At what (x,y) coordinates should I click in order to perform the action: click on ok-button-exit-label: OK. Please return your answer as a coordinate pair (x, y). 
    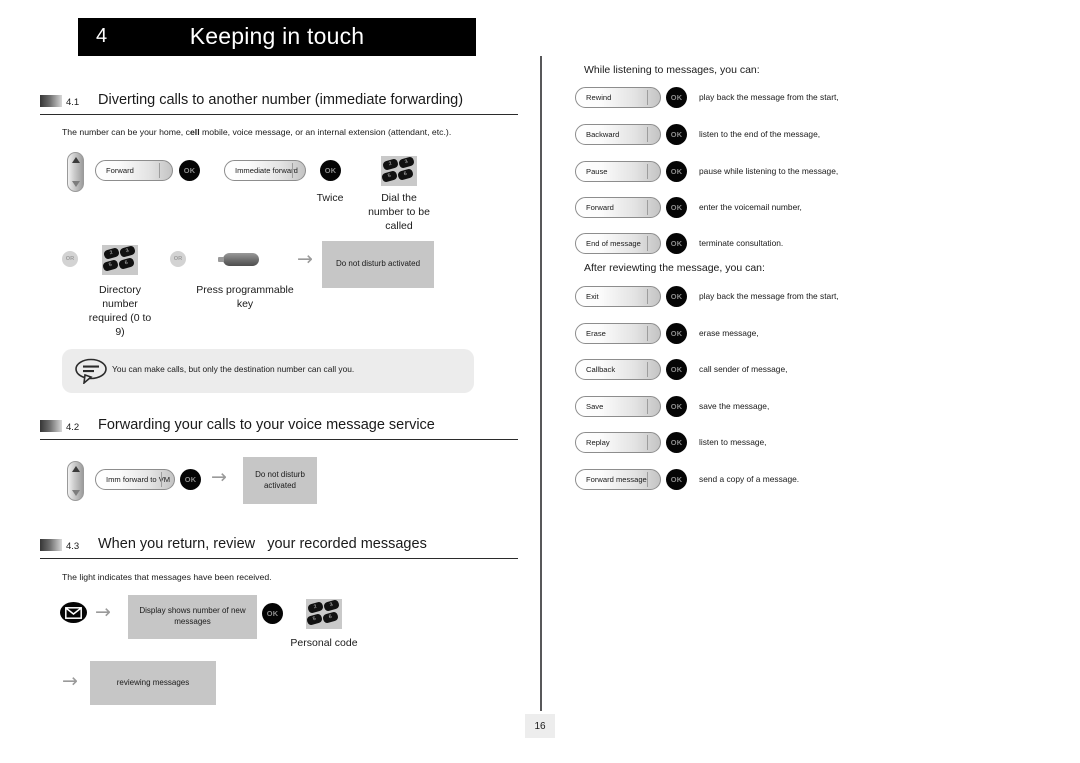
    Looking at the image, I should click on (676, 296).